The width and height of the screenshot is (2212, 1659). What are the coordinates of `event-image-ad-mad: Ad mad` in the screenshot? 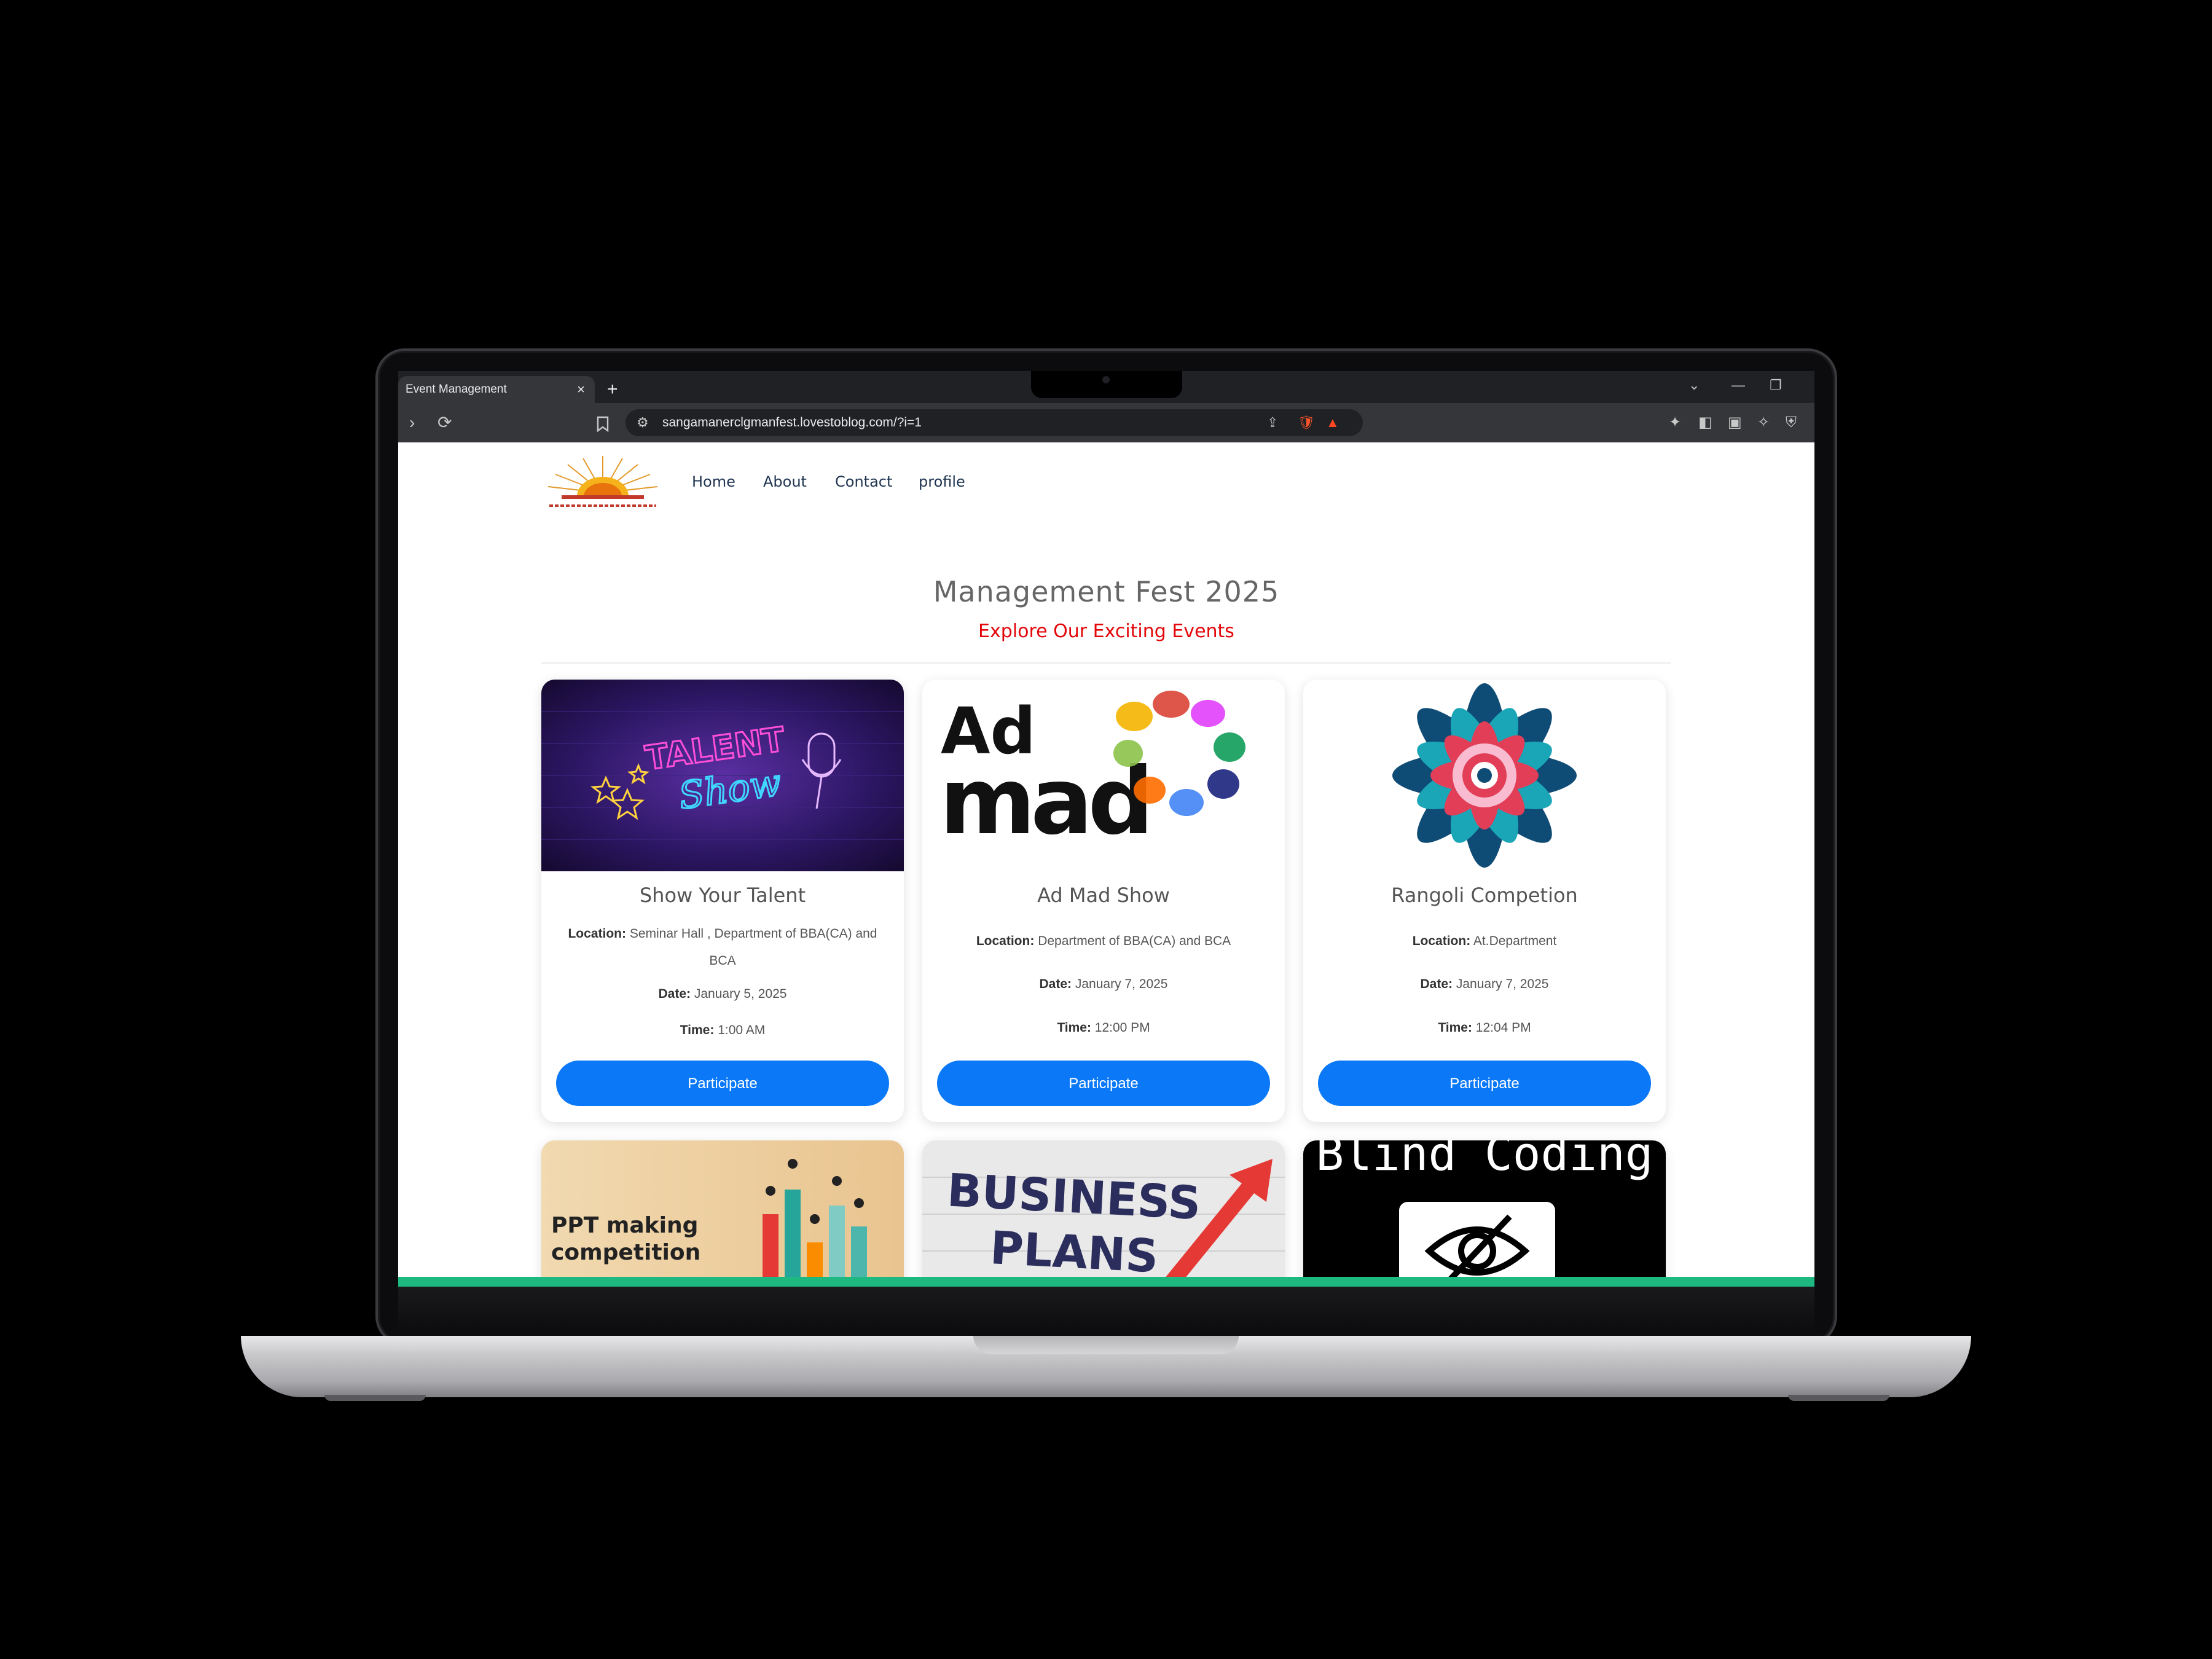 It's located at (1103, 775).